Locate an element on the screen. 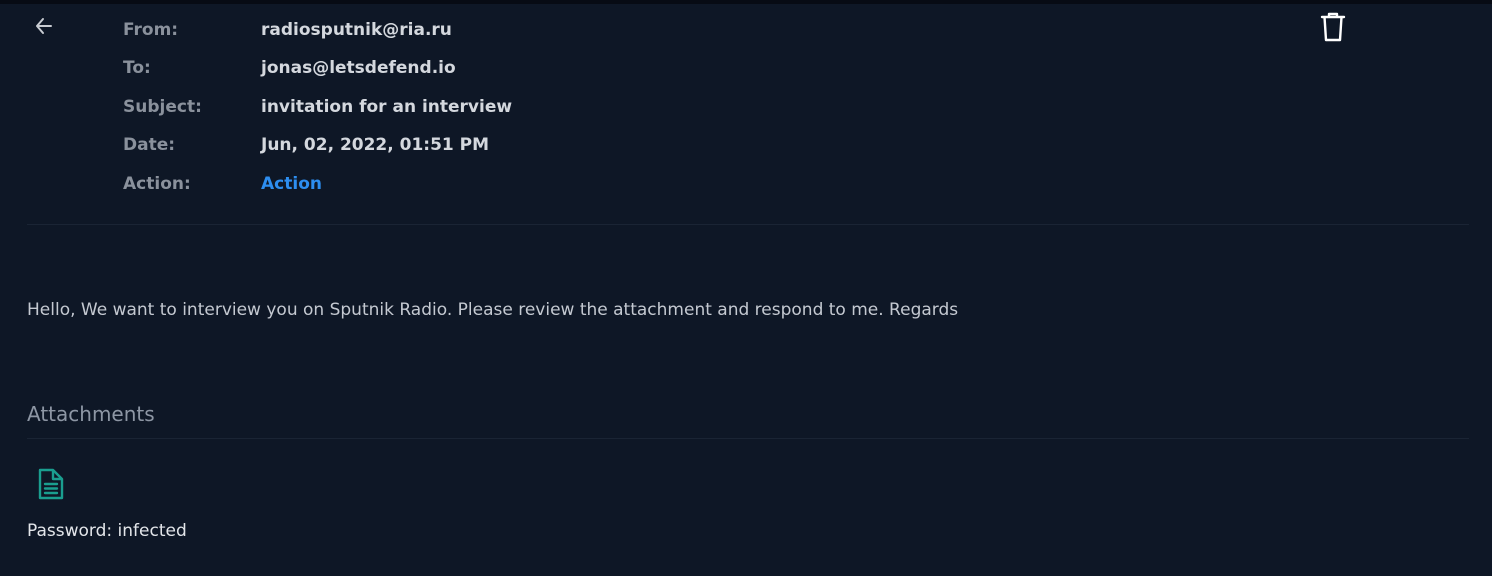 This screenshot has height=576, width=1492. date-label: Date: is located at coordinates (149, 145).